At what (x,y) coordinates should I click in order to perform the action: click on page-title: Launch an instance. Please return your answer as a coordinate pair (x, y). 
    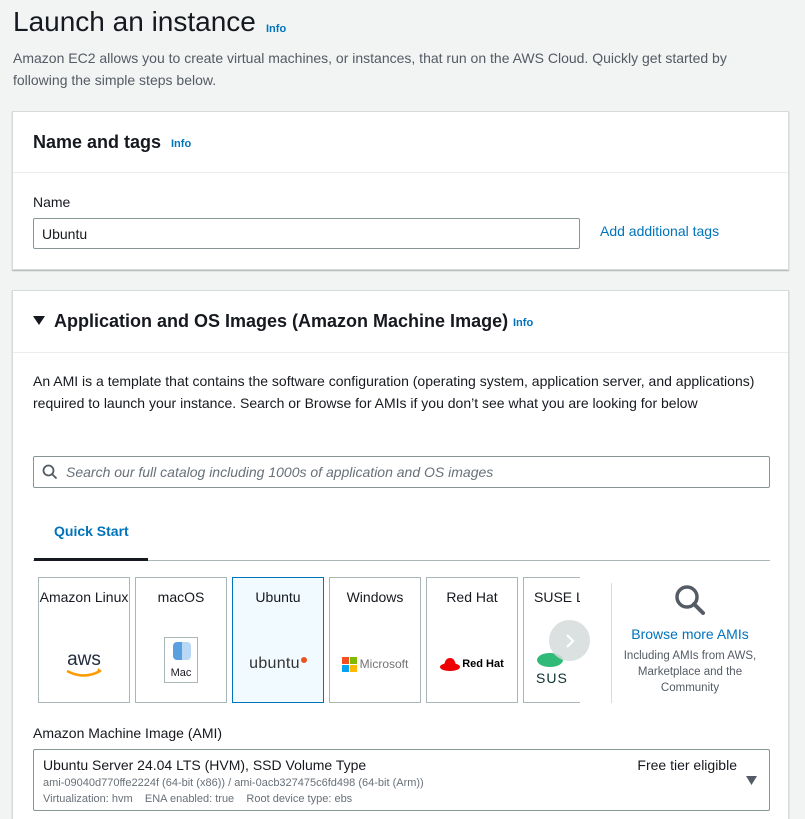
    Looking at the image, I should click on (134, 21).